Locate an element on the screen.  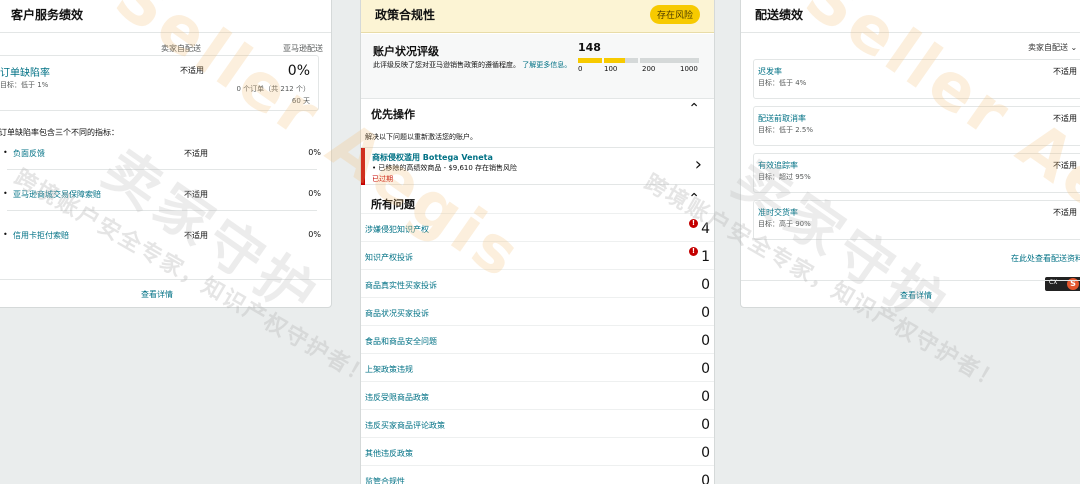
customer-service-title: 客户服务绩效 is located at coordinates (47, 15).